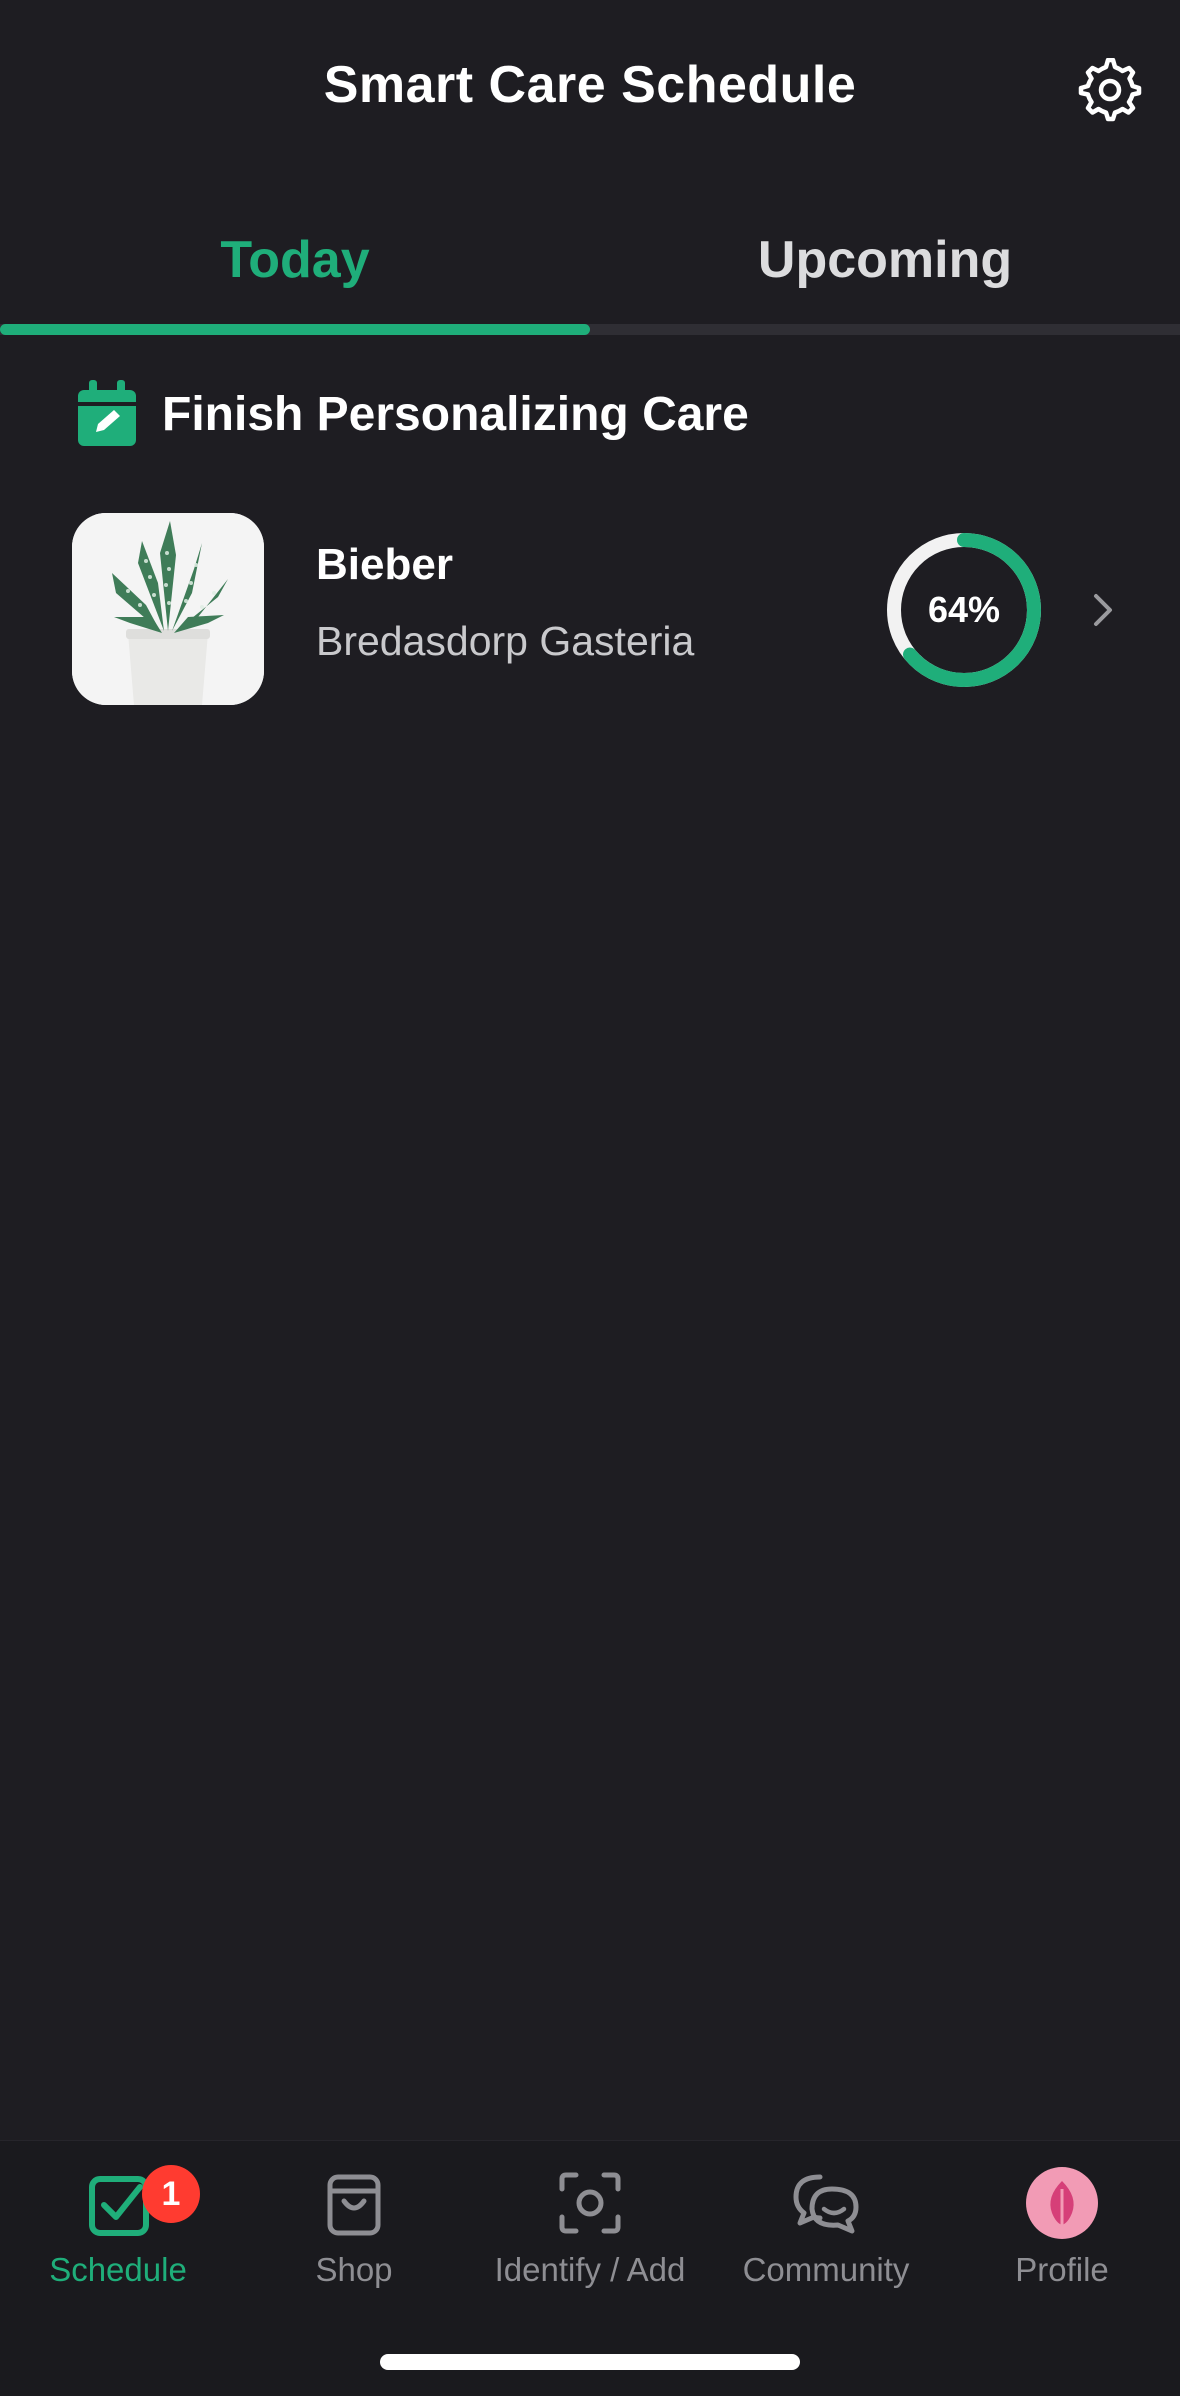 Image resolution: width=1180 pixels, height=2396 pixels. What do you see at coordinates (1103, 610) in the screenshot?
I see `chevron-right-icon` at bounding box center [1103, 610].